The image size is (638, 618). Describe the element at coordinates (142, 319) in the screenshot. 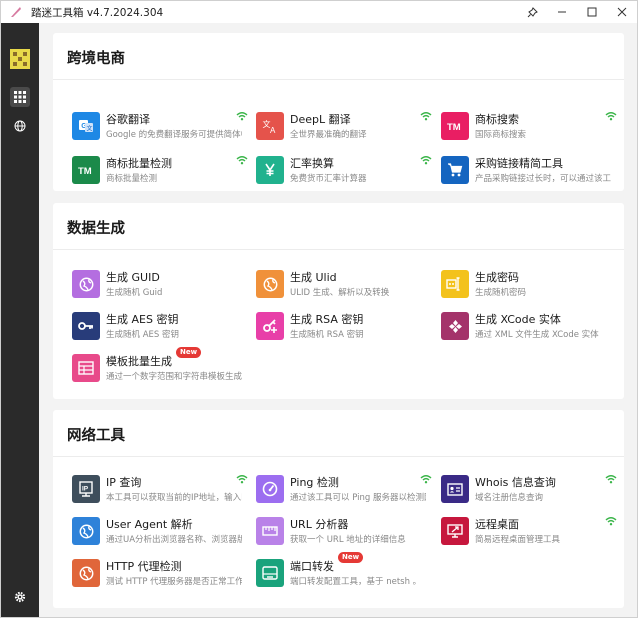

I see `tool-name: 生成 AES 密钥` at that location.